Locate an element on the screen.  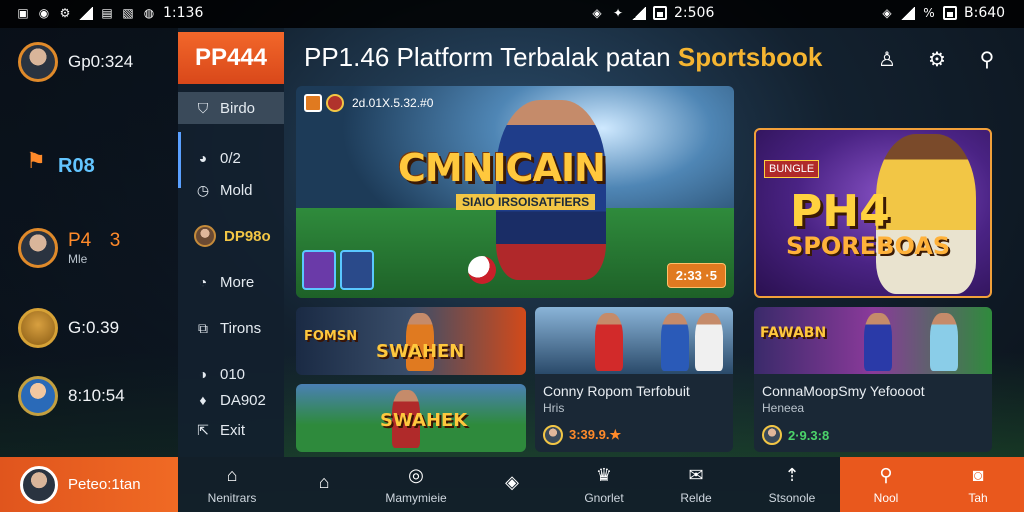
nav-label: Nool is located at coordinates (886, 497).